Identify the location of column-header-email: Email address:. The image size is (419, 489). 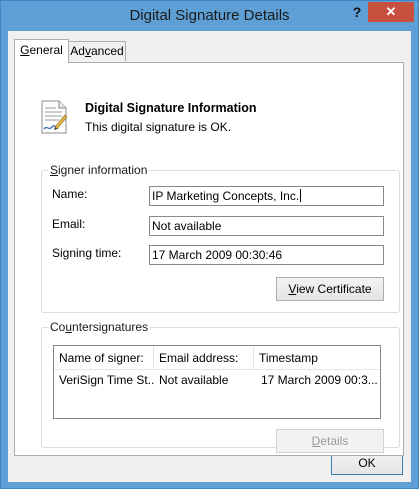
(204, 358).